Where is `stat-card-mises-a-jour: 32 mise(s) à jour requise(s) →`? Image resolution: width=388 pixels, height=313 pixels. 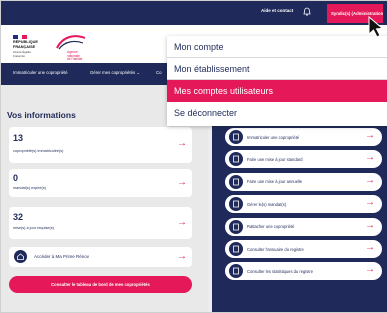 stat-card-mises-a-jour: 32 mise(s) à jour requise(s) → is located at coordinates (100, 223).